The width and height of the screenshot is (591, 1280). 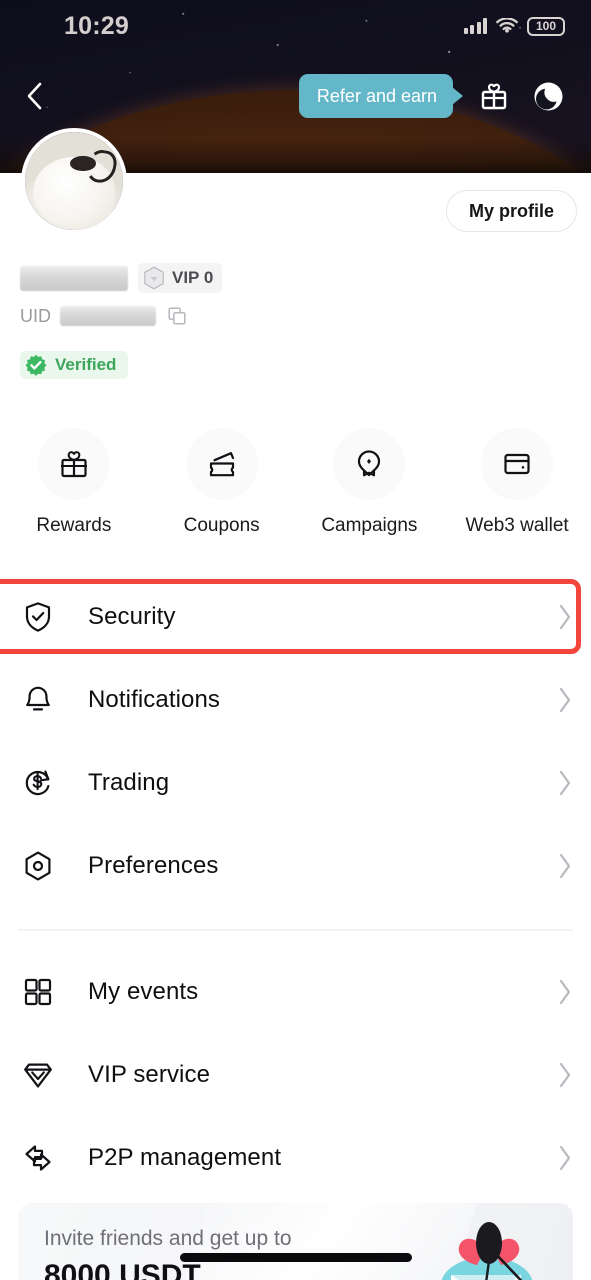 I want to click on menu-item-vip-service: VIP service, so click(x=295, y=1075).